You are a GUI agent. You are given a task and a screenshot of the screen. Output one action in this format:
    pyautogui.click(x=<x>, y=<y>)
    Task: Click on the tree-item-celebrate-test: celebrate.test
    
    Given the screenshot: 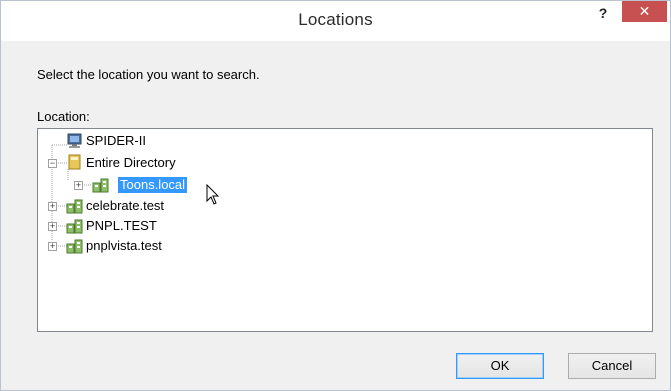 What is the action you would take?
    pyautogui.click(x=125, y=206)
    